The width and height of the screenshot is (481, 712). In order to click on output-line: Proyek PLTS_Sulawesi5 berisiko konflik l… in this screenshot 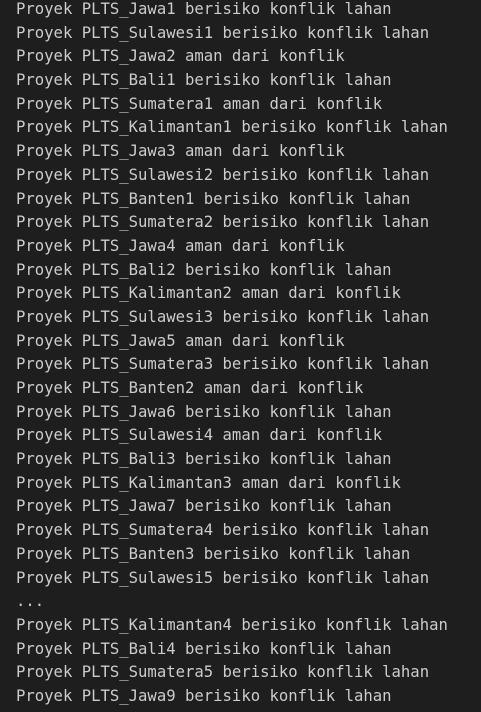, I will do `click(223, 577)`.